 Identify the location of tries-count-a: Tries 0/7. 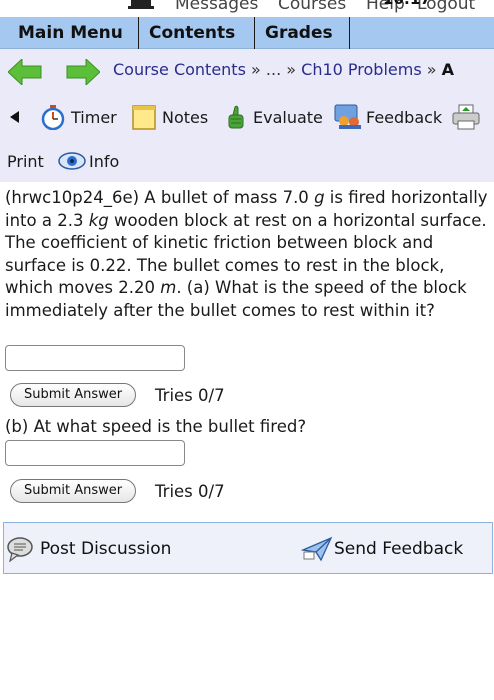
(190, 395).